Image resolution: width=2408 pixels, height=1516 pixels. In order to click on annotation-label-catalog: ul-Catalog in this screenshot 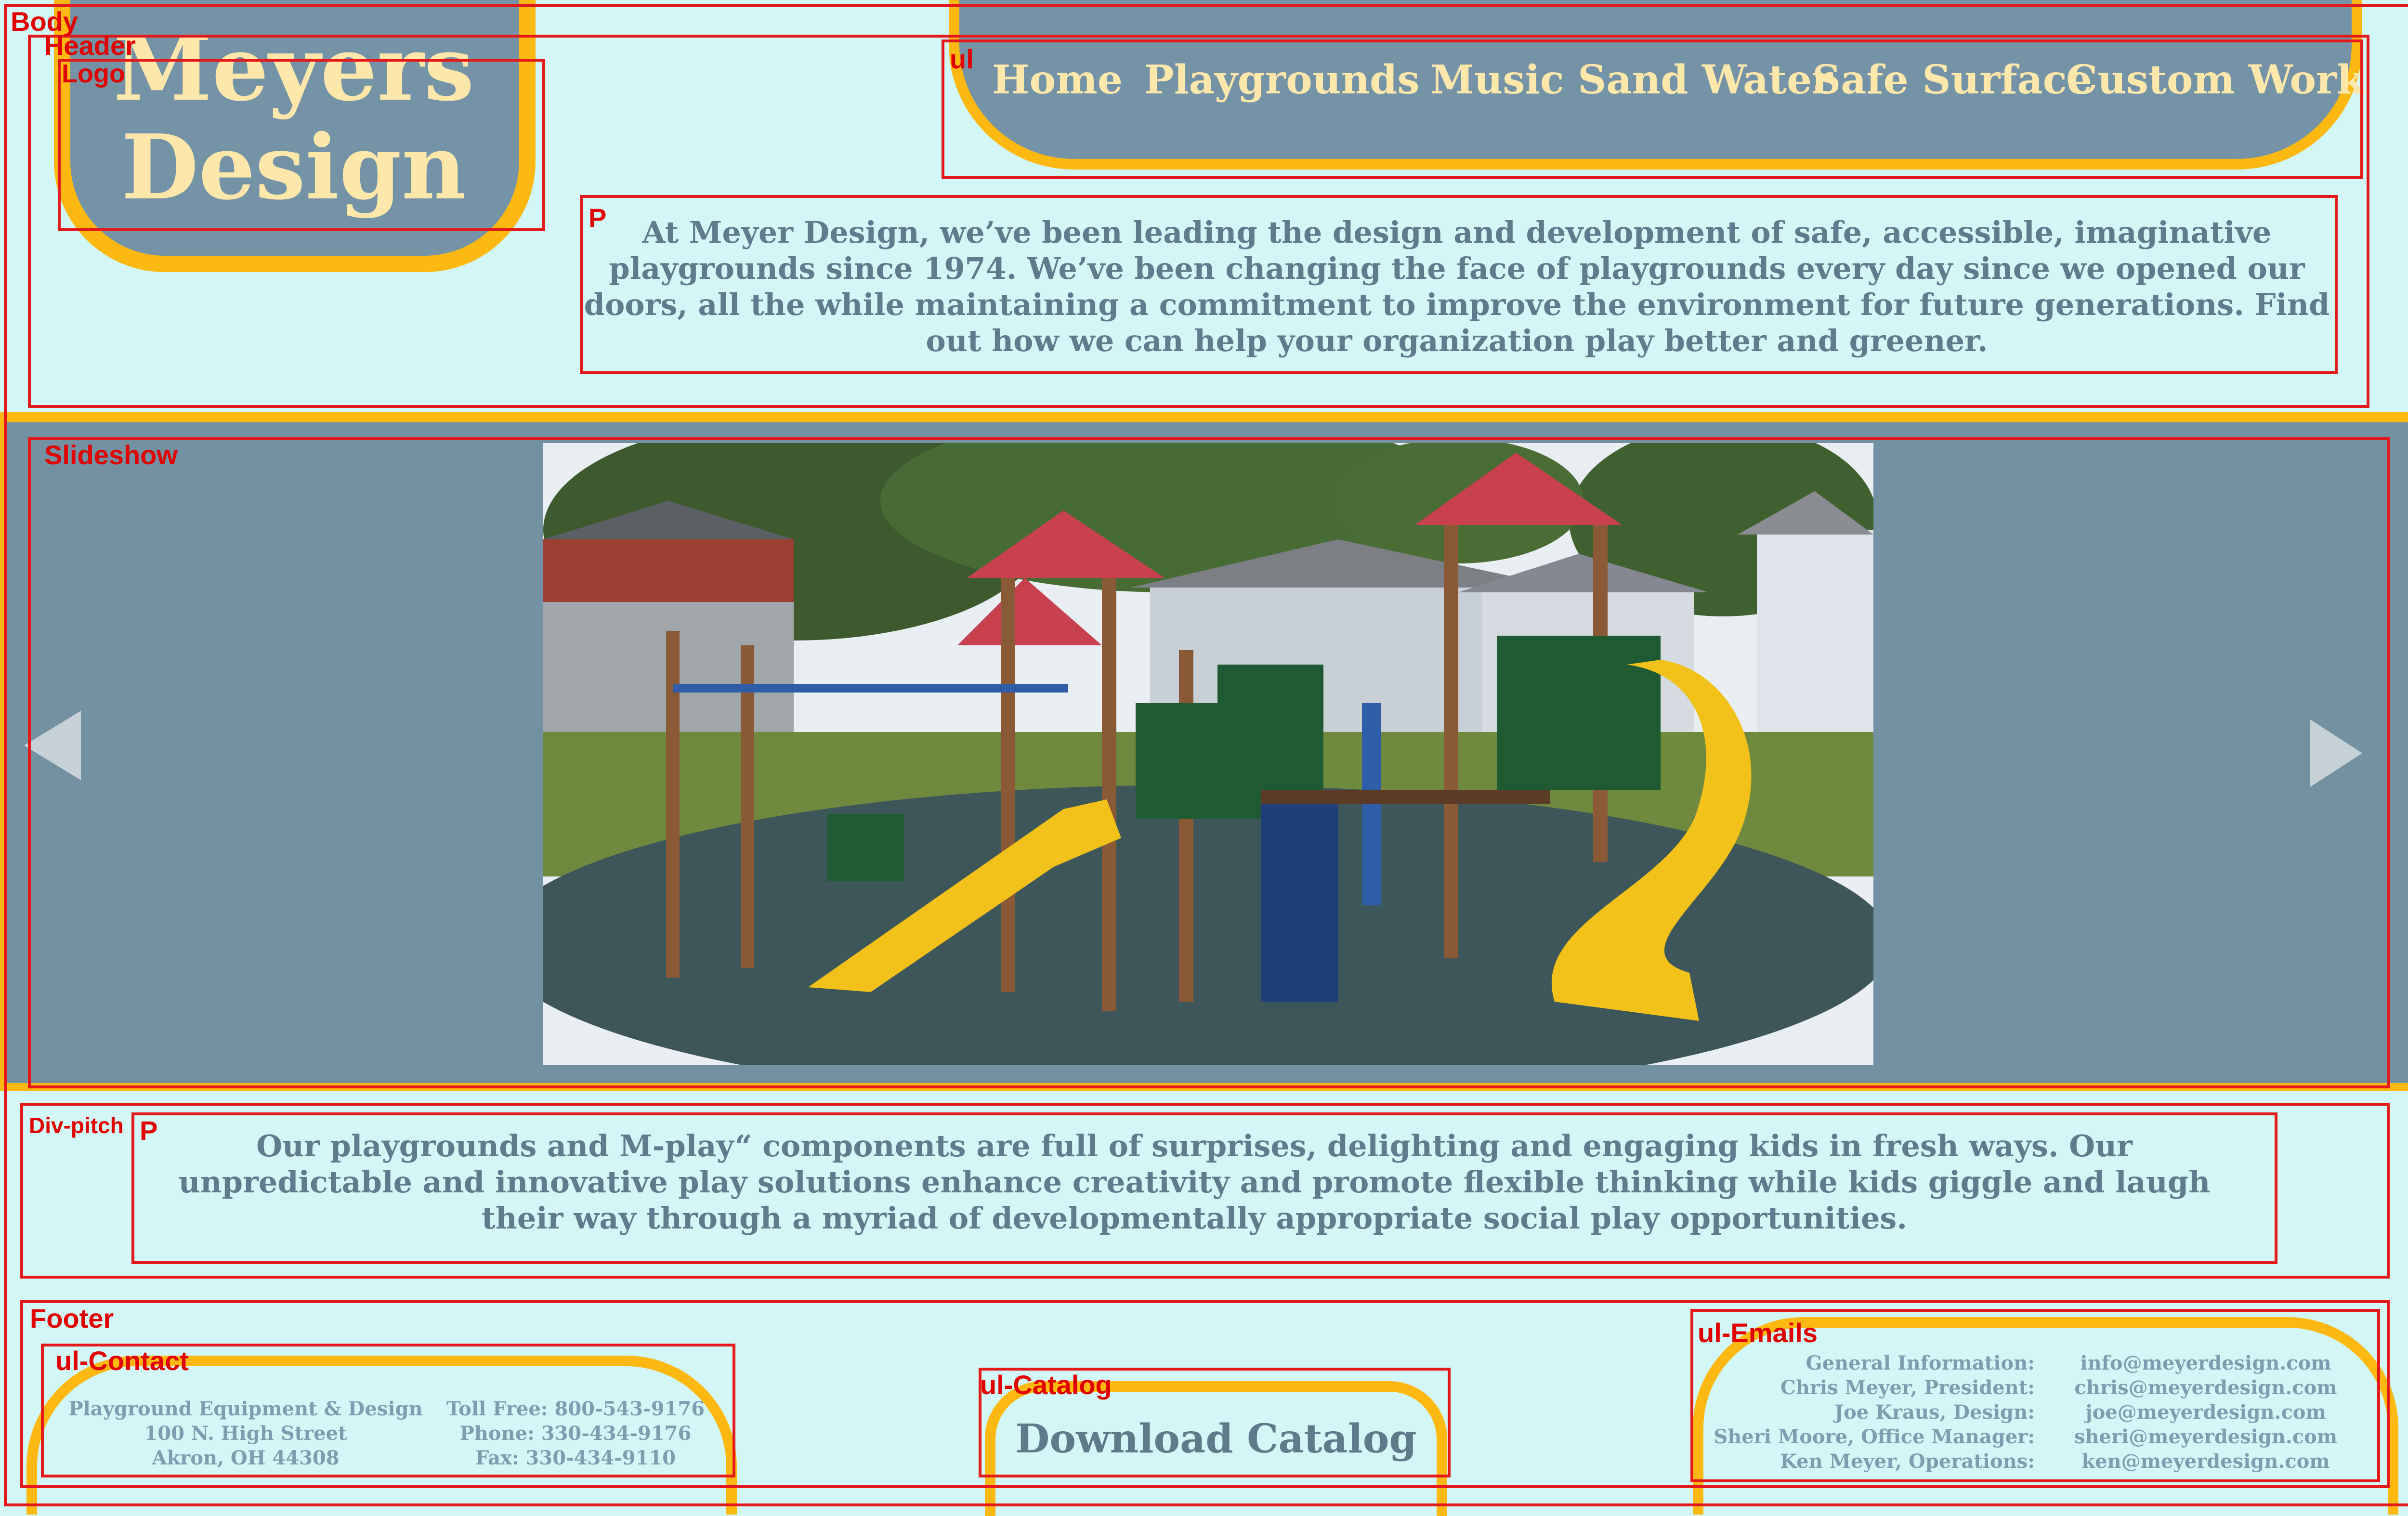, I will do `click(1046, 1385)`.